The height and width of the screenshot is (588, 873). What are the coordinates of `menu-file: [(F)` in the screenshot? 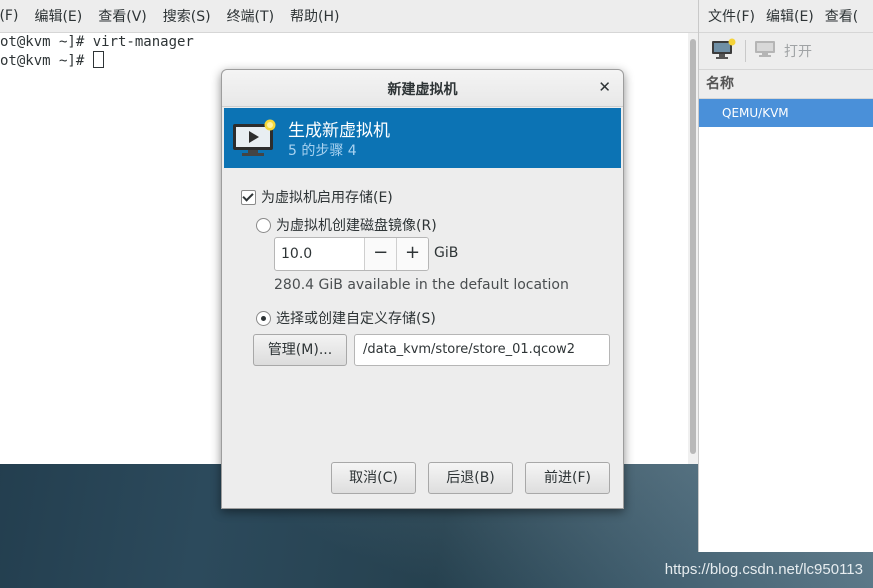 It's located at (9, 16).